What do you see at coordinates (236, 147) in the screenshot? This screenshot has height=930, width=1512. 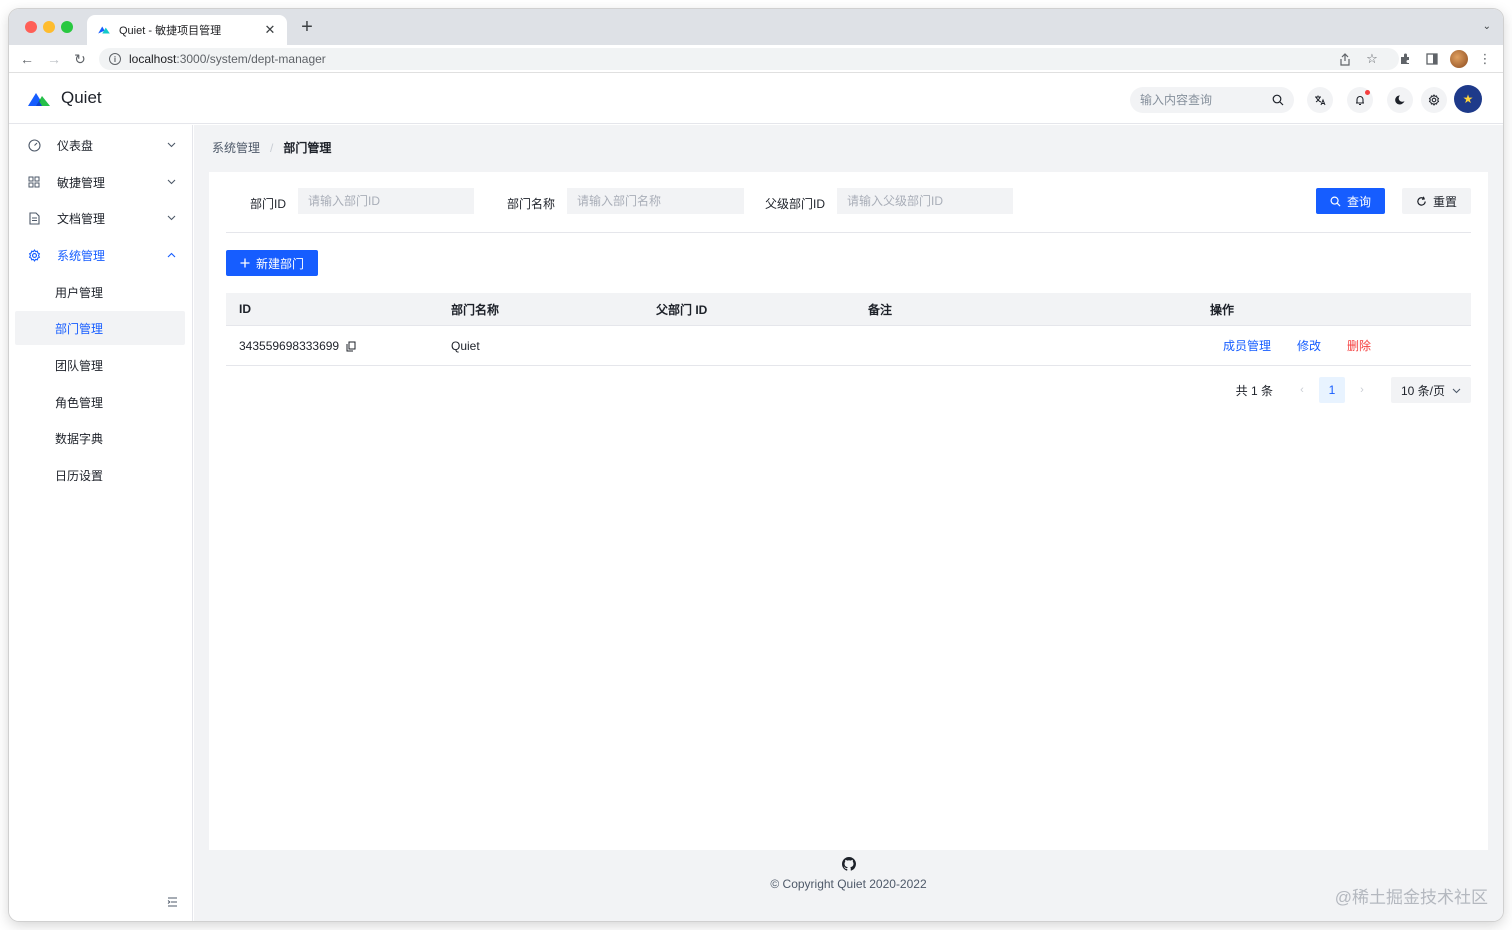 I see `breadcrumb-parent: 系统管理` at bounding box center [236, 147].